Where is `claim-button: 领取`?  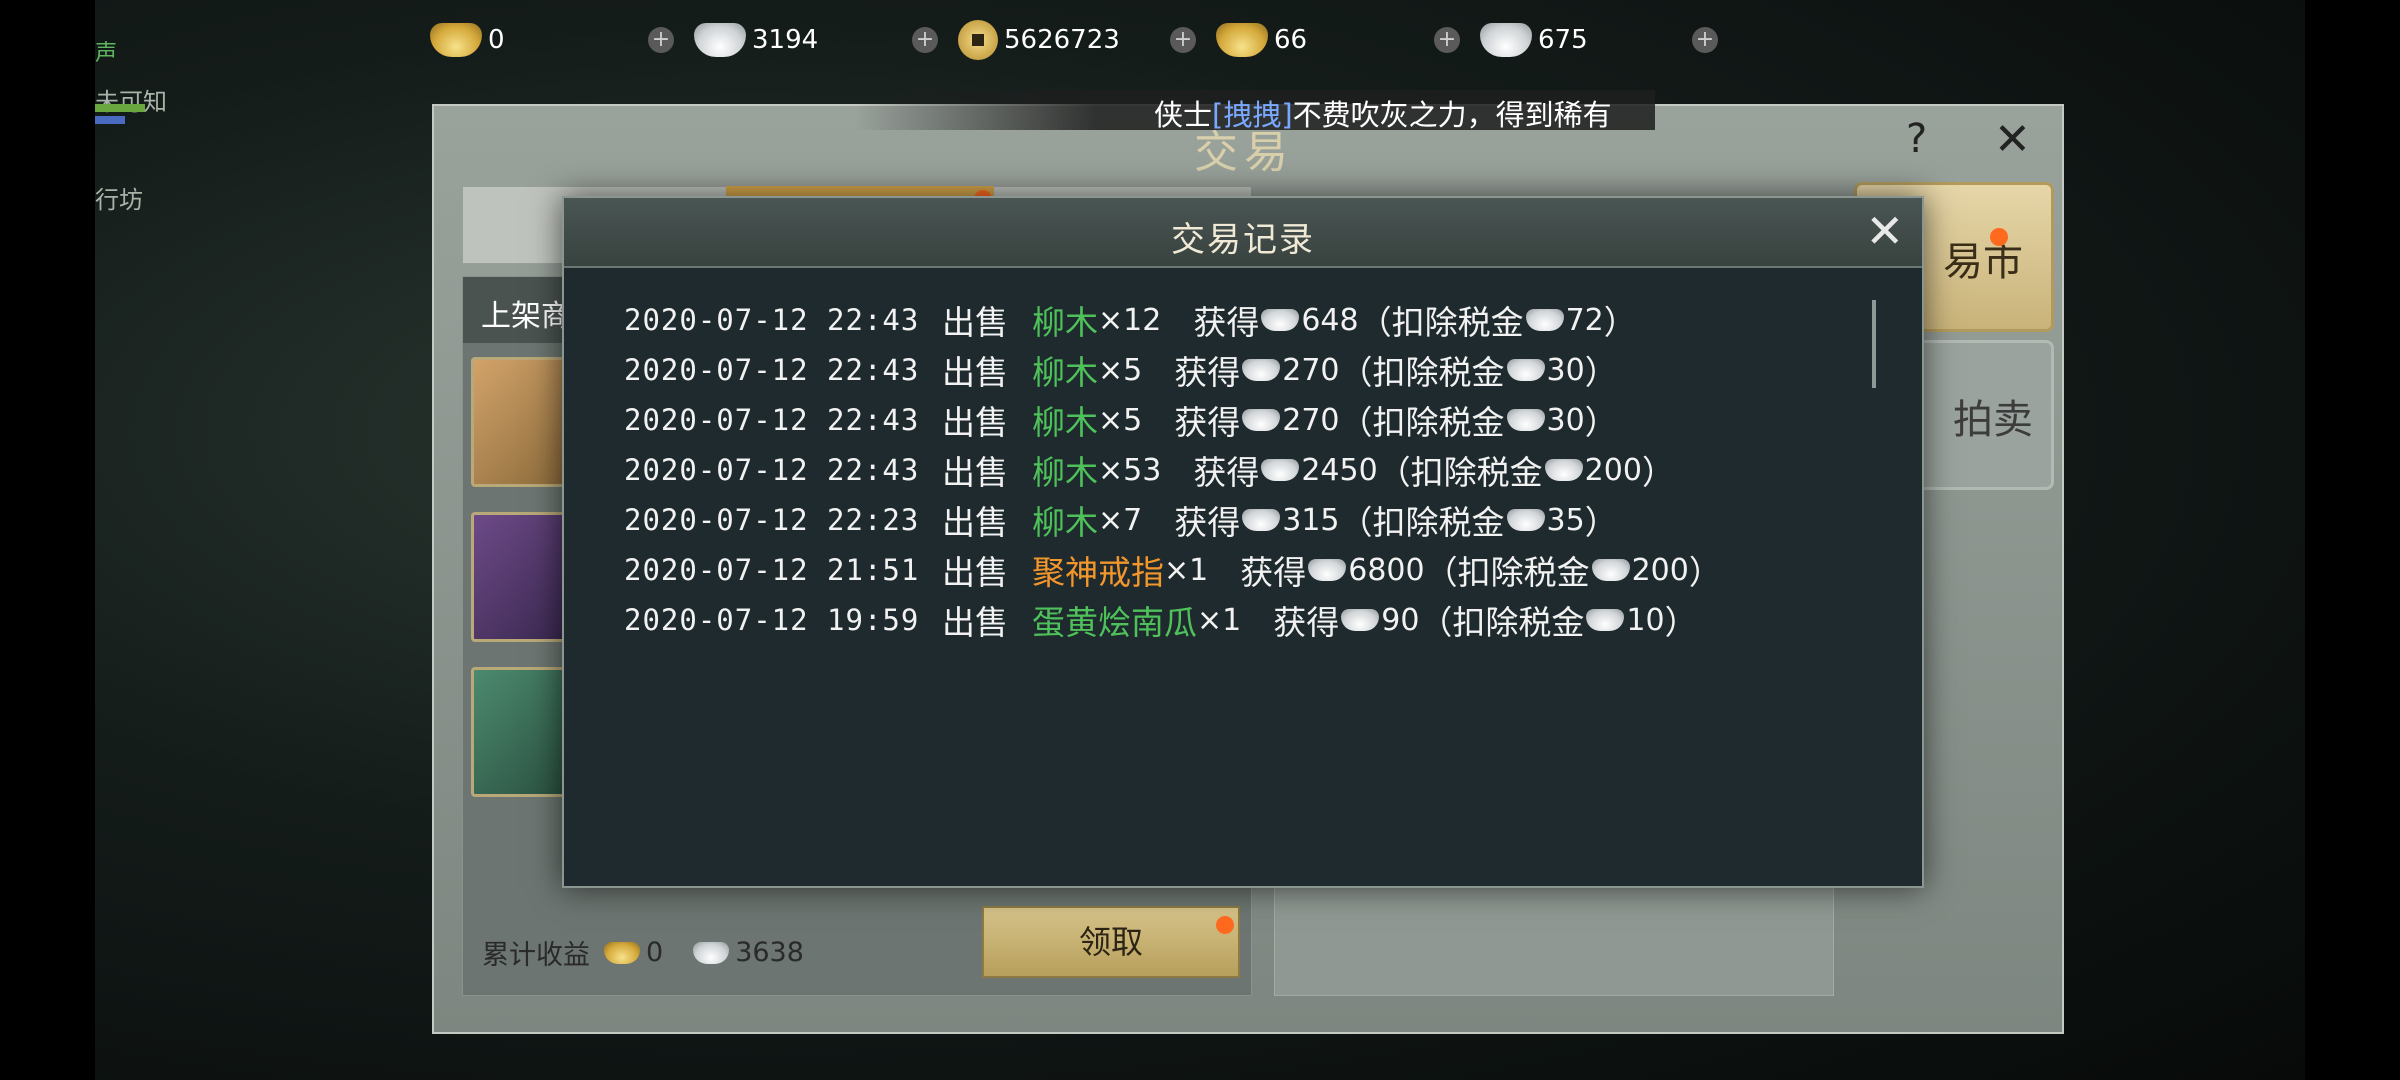 claim-button: 领取 is located at coordinates (1111, 942).